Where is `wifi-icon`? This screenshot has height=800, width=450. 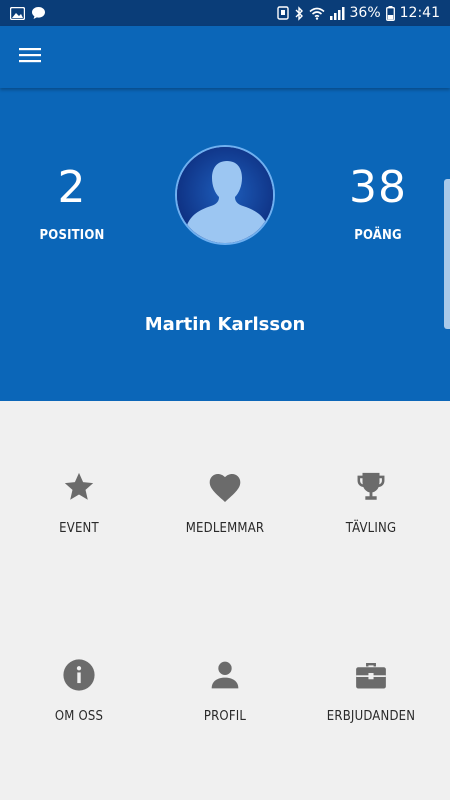 wifi-icon is located at coordinates (316, 13).